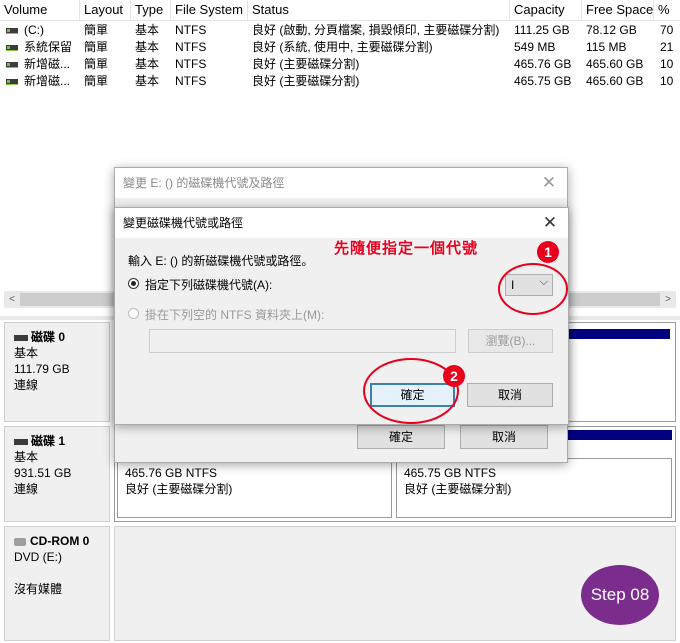  What do you see at coordinates (450, 473) in the screenshot?
I see `partition-size: 465.75 GB NTFS` at bounding box center [450, 473].